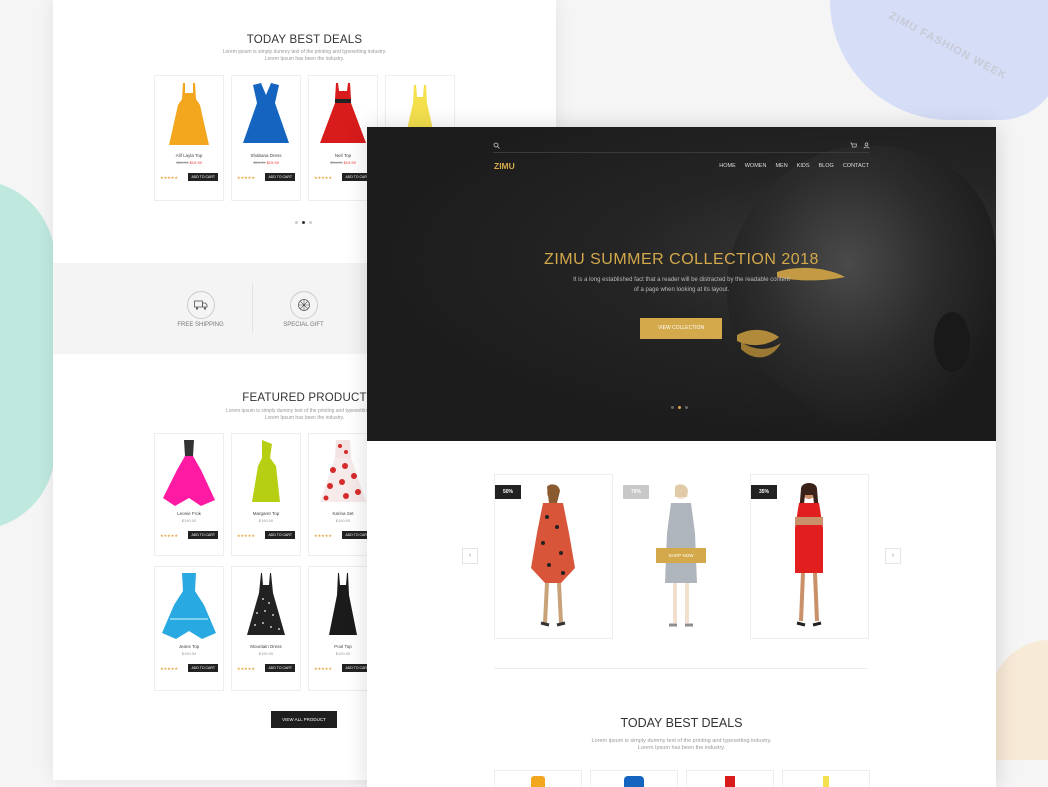 The height and width of the screenshot is (787, 1048). I want to click on nav-home: HOME, so click(727, 166).